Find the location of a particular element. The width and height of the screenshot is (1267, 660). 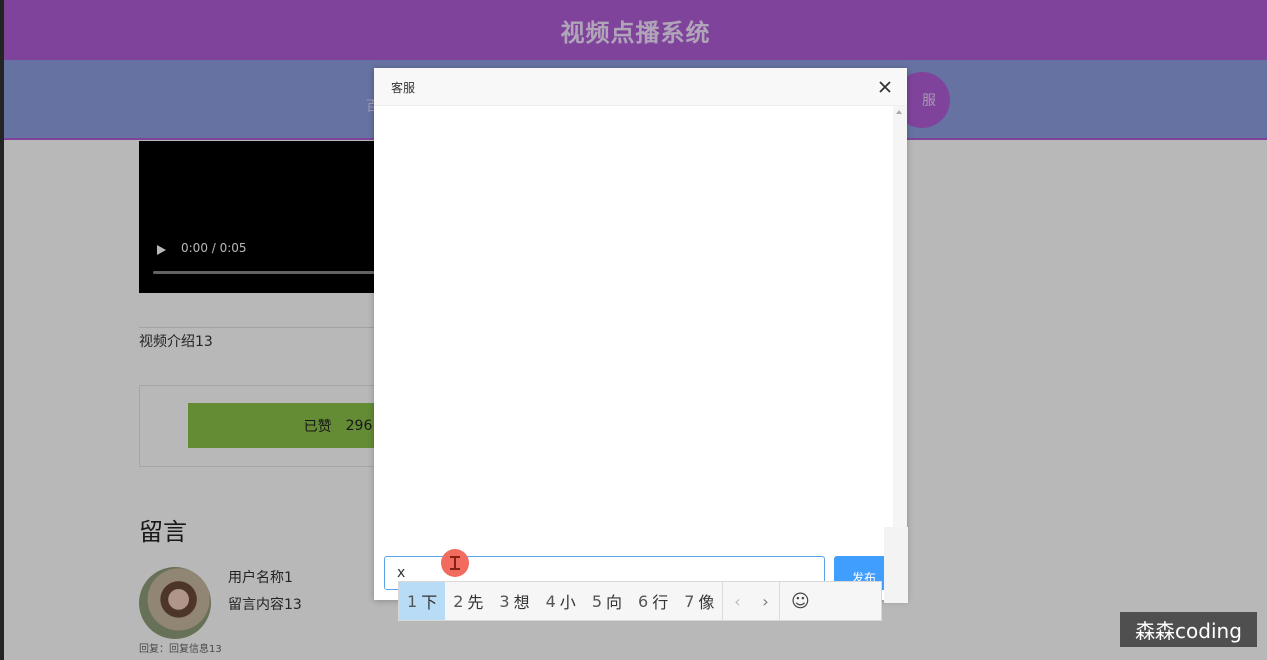

focus-glow is located at coordinates (896, 565).